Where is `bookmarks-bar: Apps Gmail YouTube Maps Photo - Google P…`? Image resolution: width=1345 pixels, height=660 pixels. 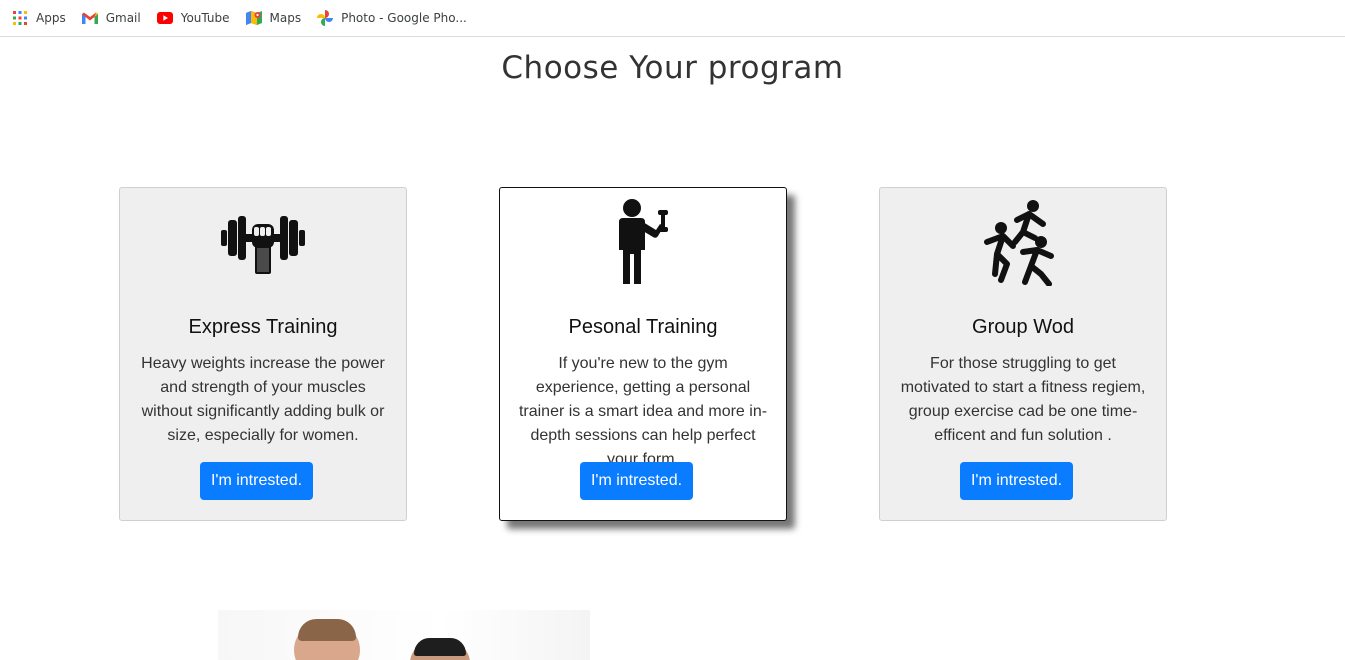 bookmarks-bar: Apps Gmail YouTube Maps Photo - Google P… is located at coordinates (672, 18).